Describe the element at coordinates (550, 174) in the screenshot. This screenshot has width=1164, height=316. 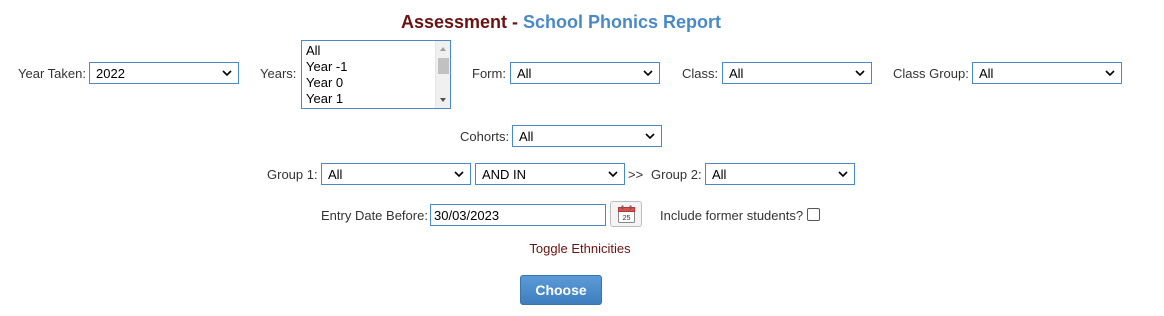
I see `operator-select: AND IN` at that location.